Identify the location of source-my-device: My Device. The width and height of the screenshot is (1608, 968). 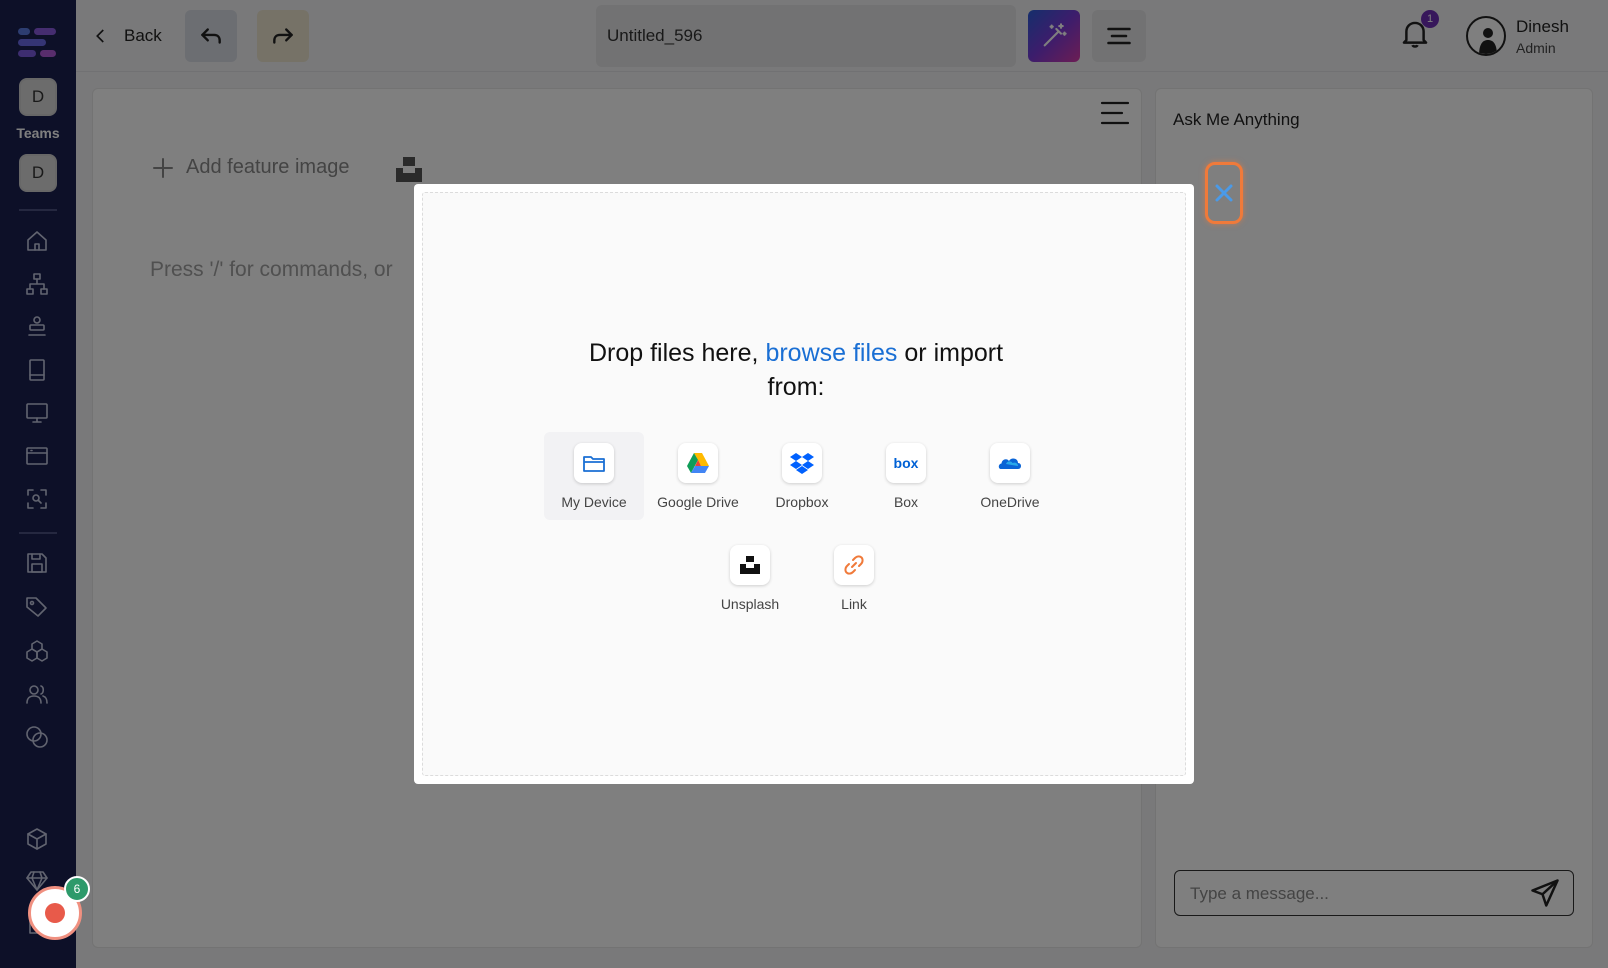
(594, 476).